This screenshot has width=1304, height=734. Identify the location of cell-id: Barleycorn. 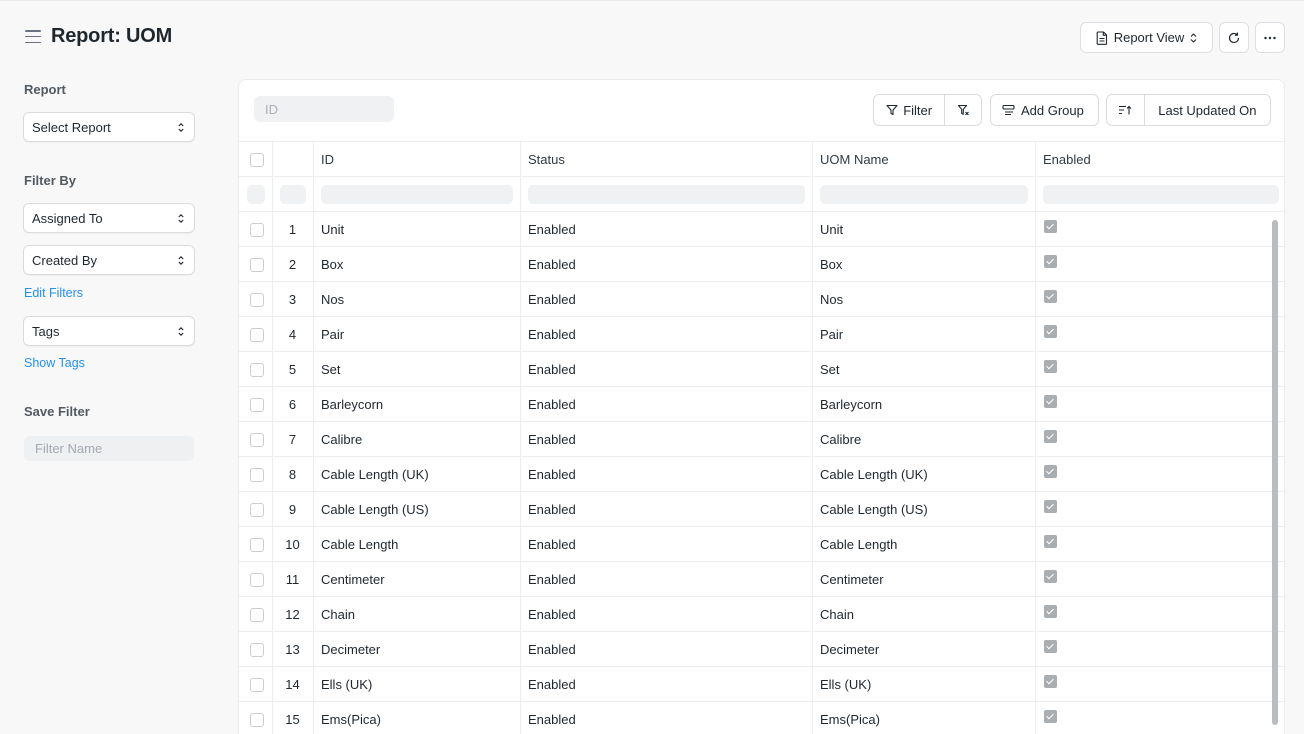
(352, 404).